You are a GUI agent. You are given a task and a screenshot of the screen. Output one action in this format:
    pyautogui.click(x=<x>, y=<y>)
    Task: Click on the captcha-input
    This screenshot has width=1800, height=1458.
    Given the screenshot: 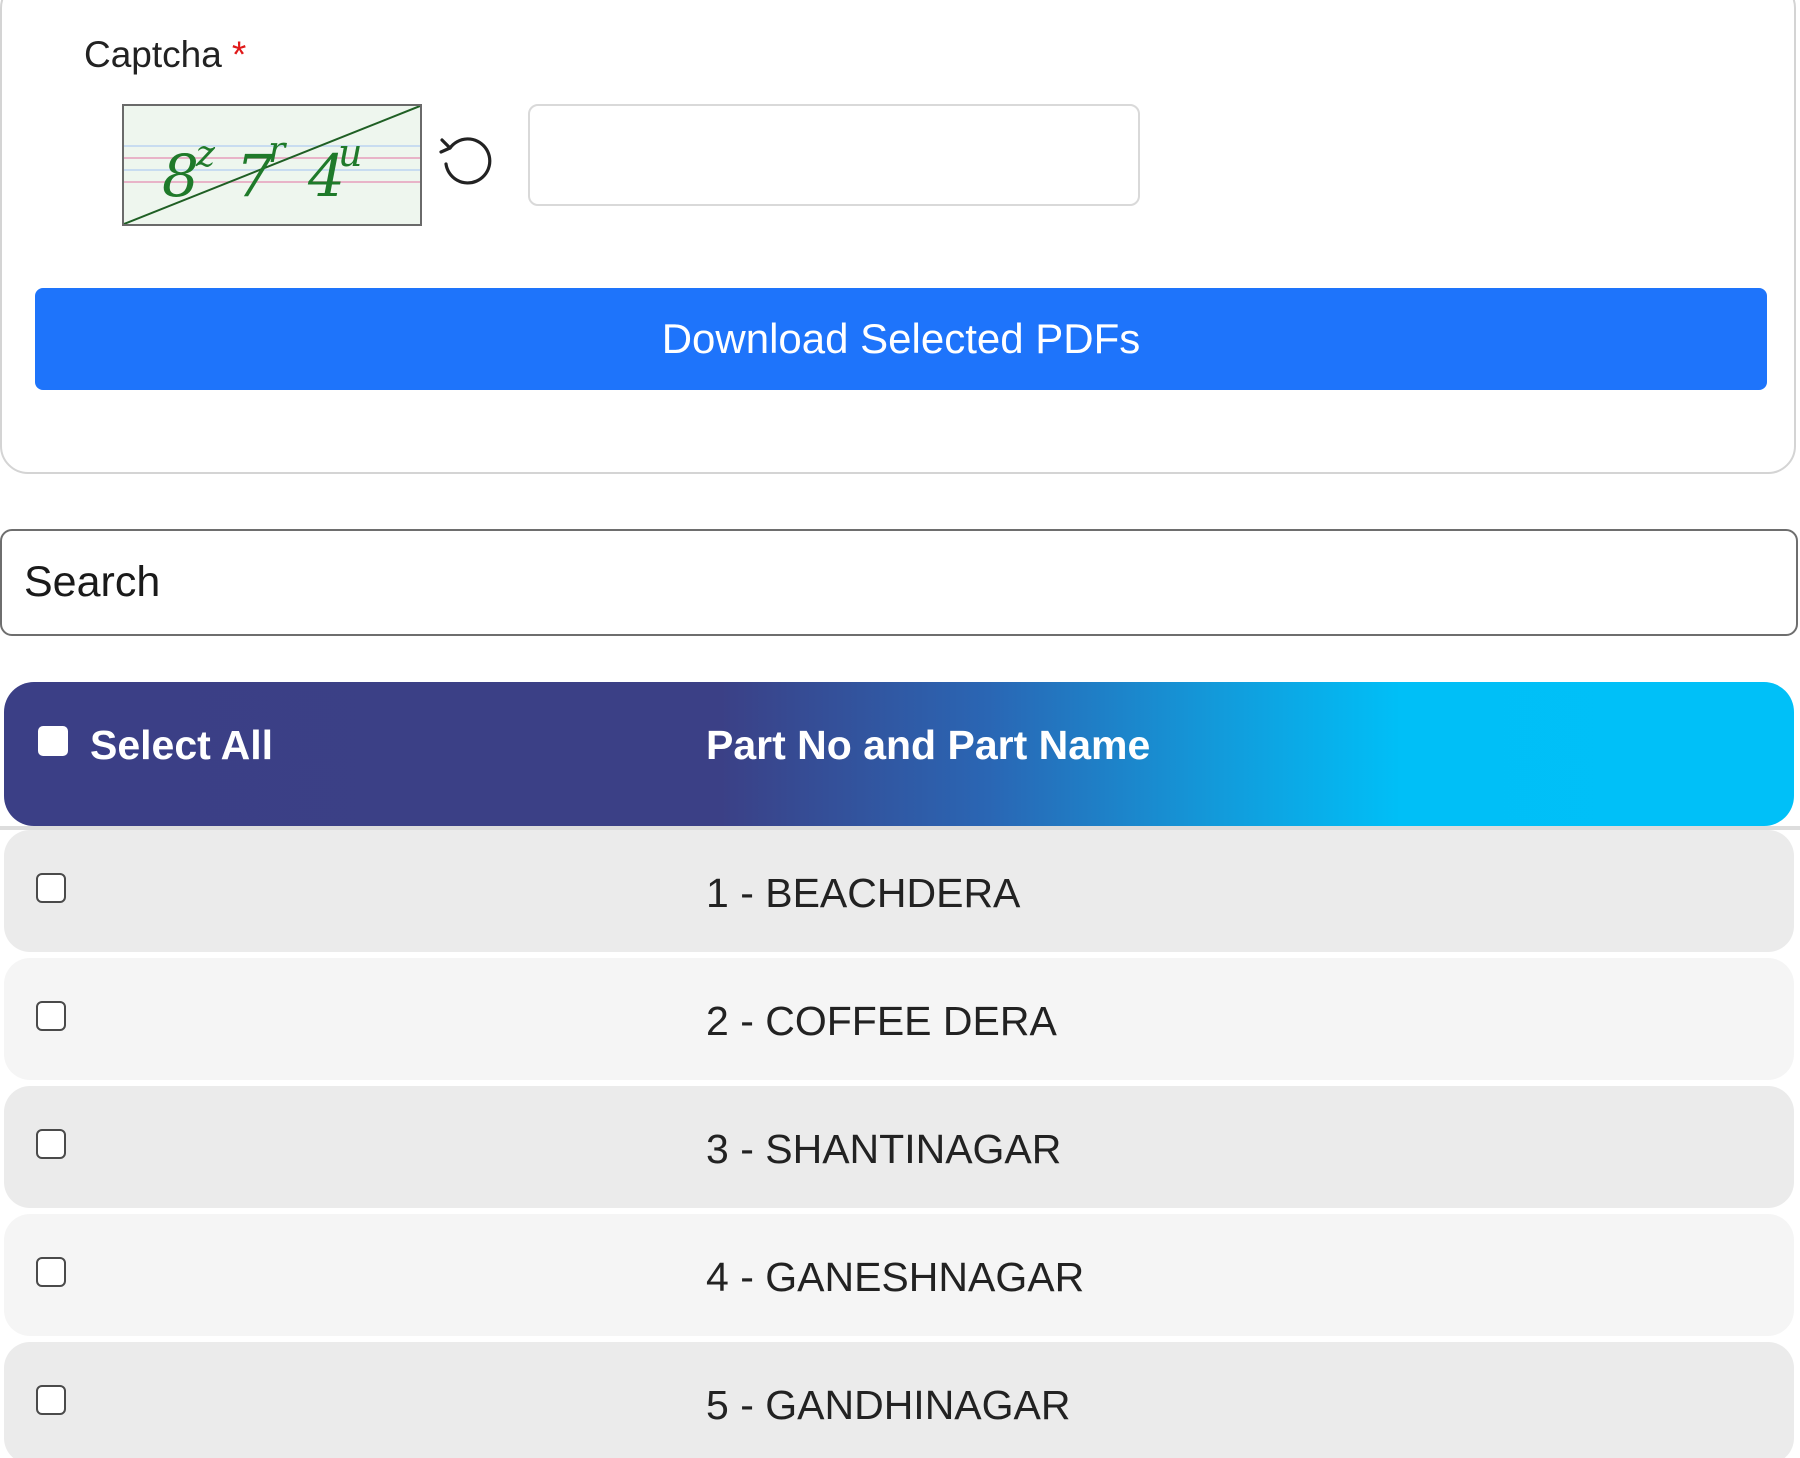 What is the action you would take?
    pyautogui.click(x=834, y=155)
    